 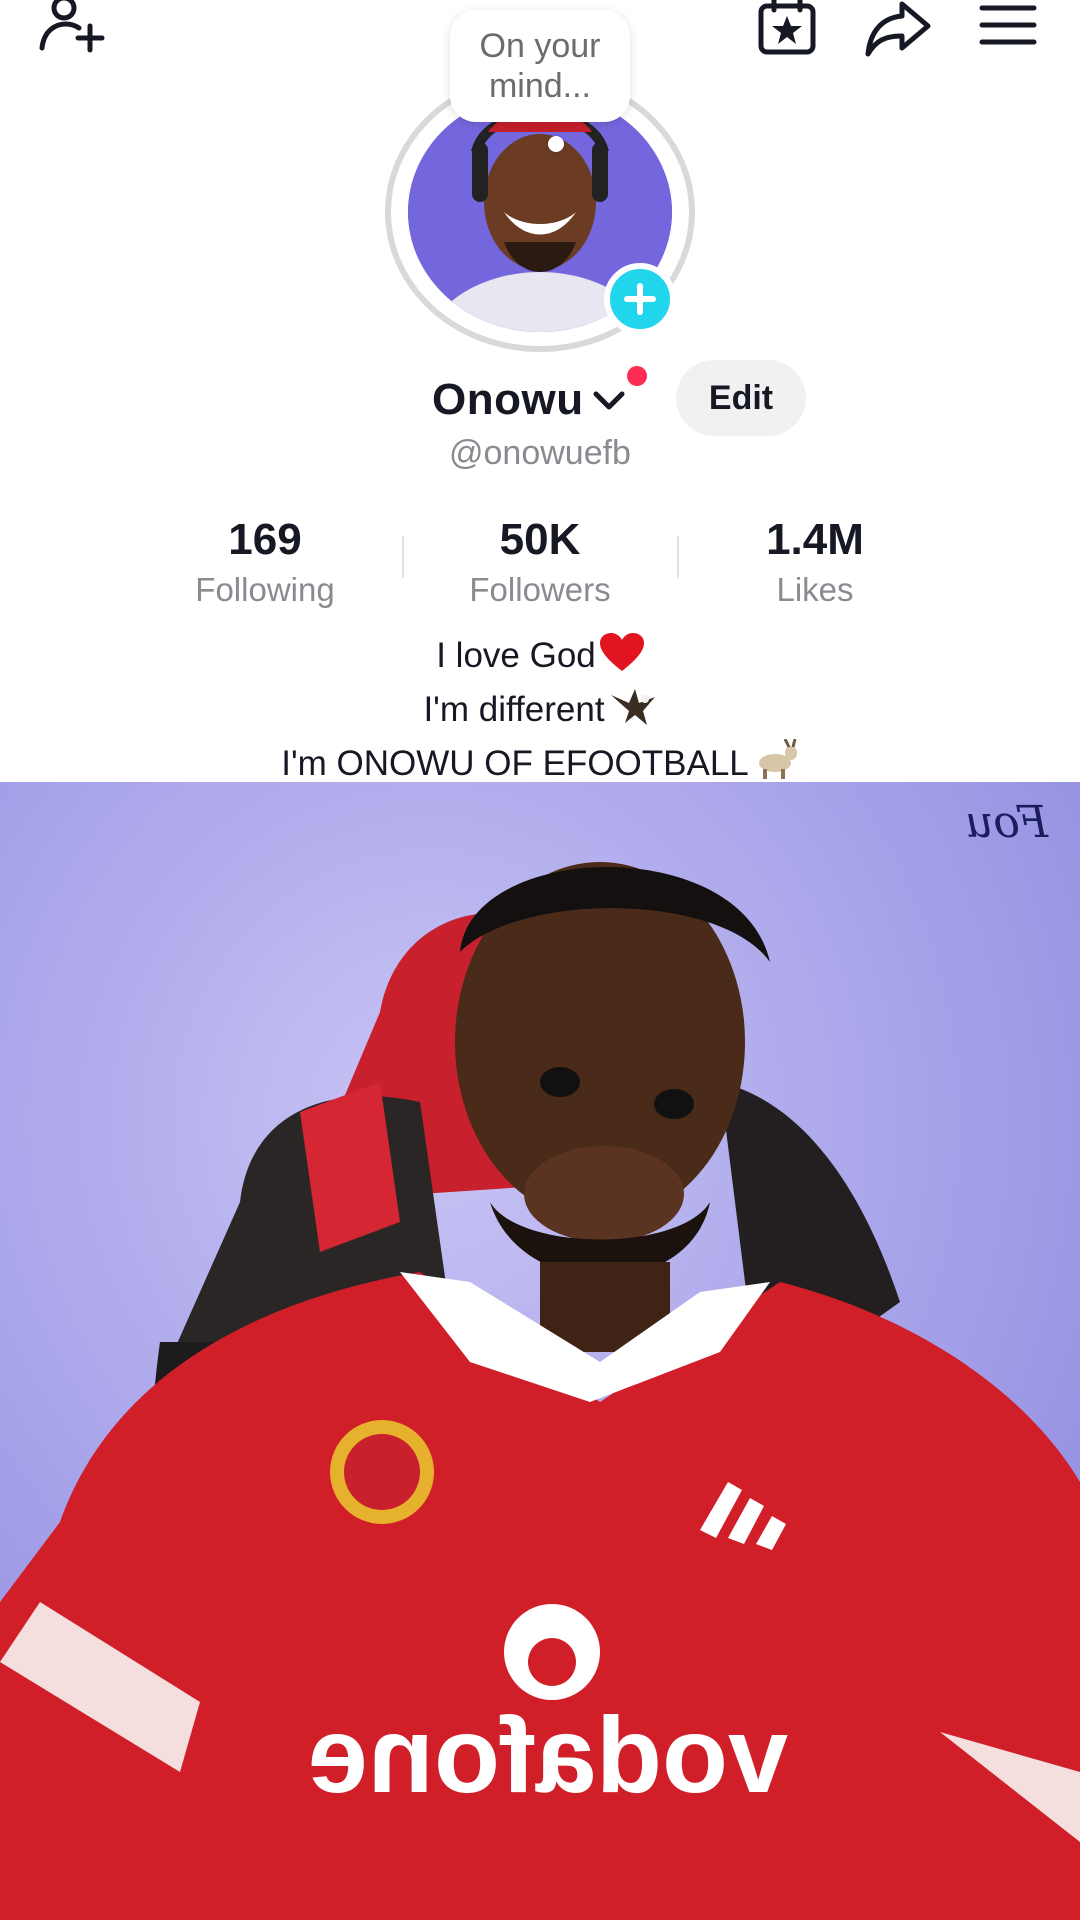 I want to click on likes-stat: 1.4M Likes, so click(x=815, y=562).